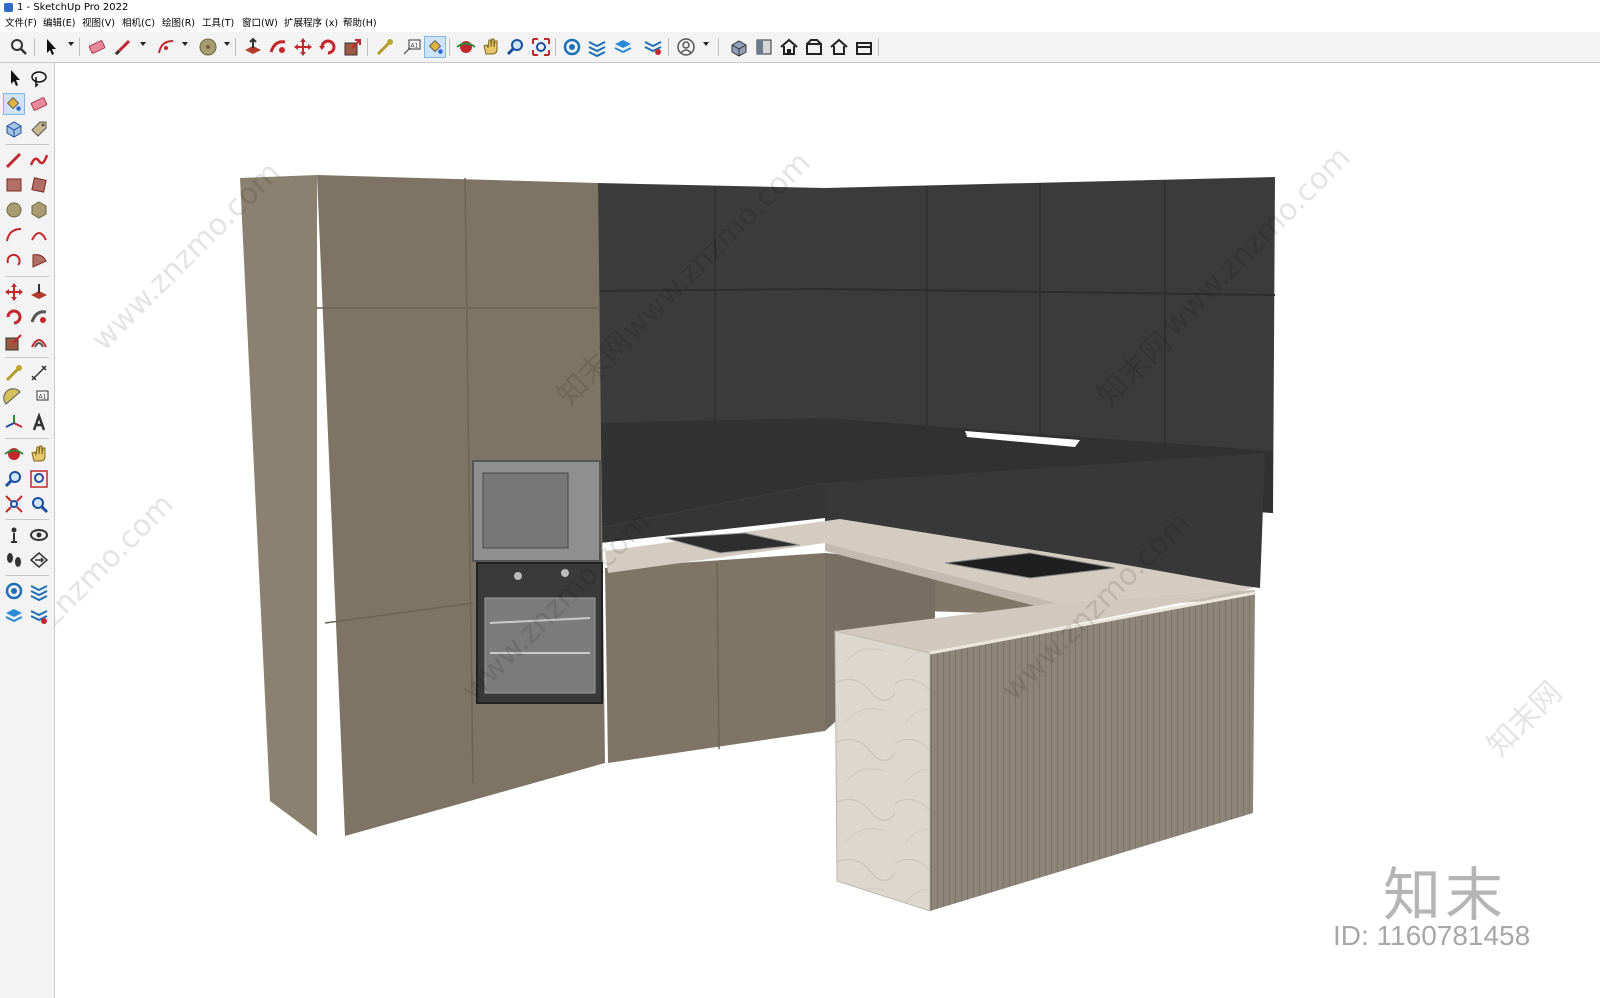  Describe the element at coordinates (260, 24) in the screenshot. I see `menu-window: 窗口(W)` at that location.